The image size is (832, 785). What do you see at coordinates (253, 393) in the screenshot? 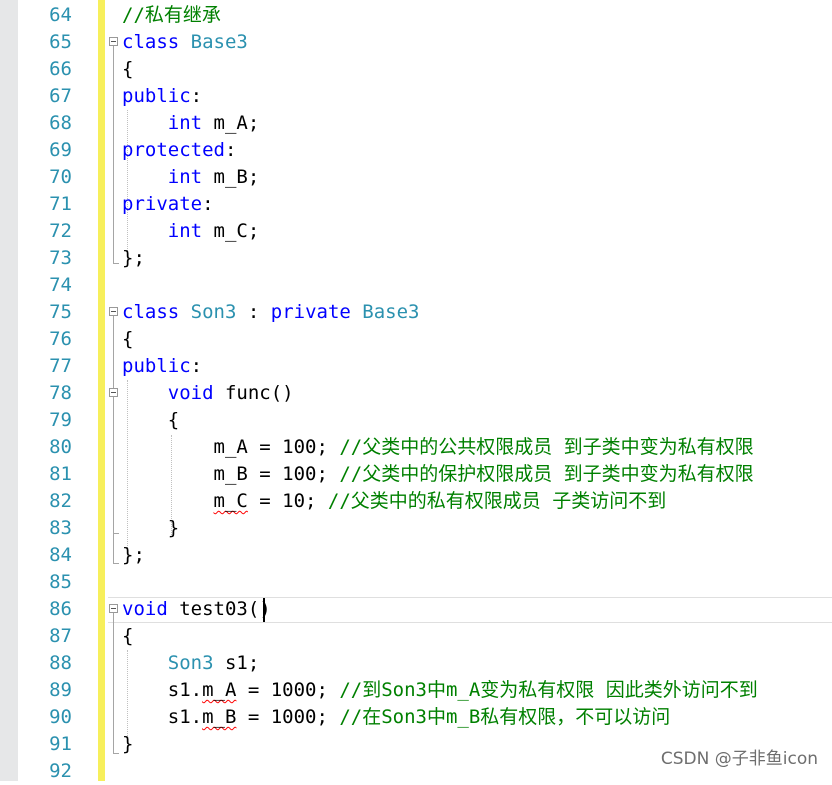
I see `code-token: func()` at bounding box center [253, 393].